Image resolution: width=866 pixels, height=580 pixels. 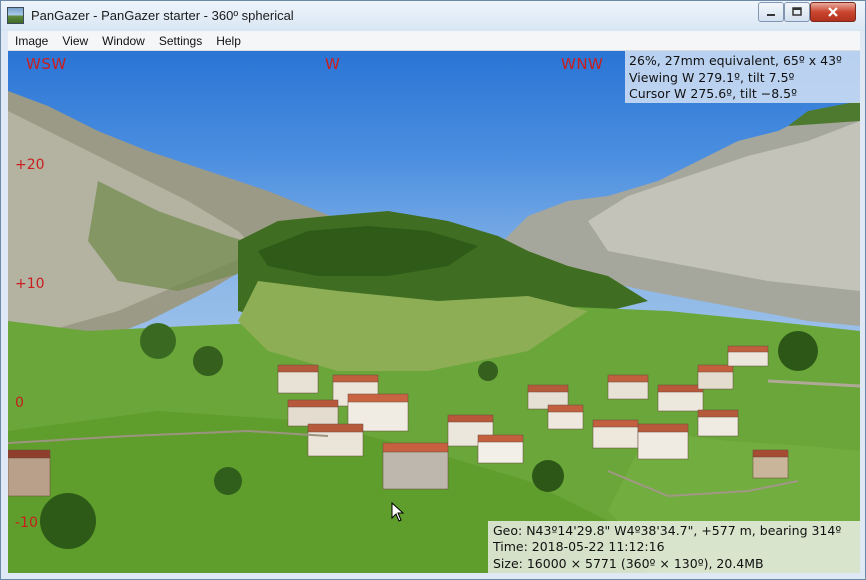 What do you see at coordinates (434, 41) in the screenshot?
I see `menu-bar: Image View Window Settings Help` at bounding box center [434, 41].